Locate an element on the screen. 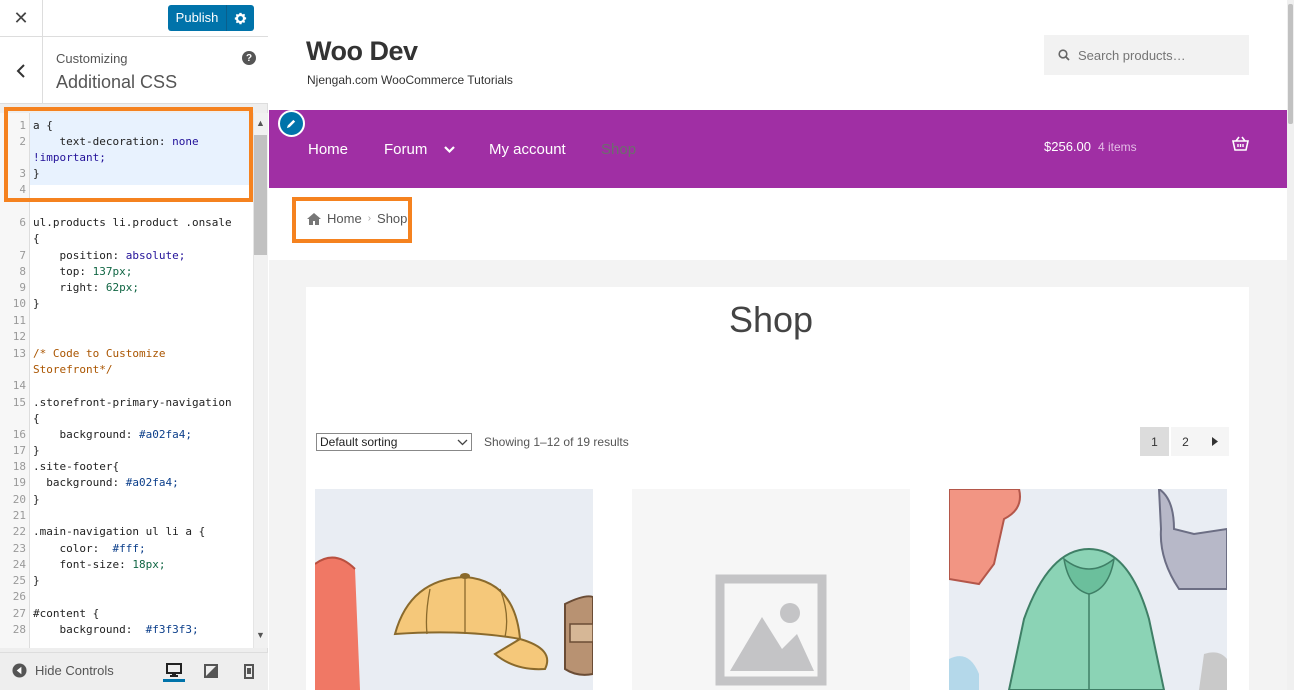 This screenshot has height=690, width=1294. site-title: Woo Dev is located at coordinates (362, 51).